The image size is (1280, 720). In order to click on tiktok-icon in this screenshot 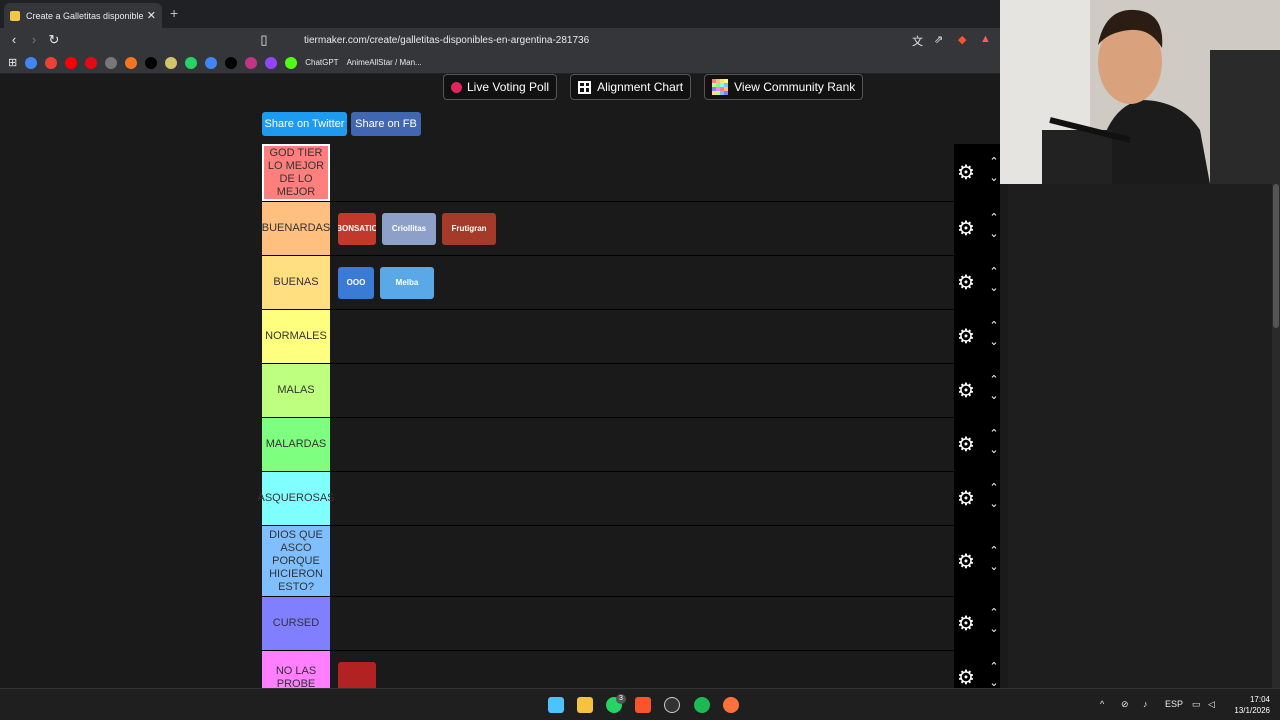, I will do `click(151, 62)`.